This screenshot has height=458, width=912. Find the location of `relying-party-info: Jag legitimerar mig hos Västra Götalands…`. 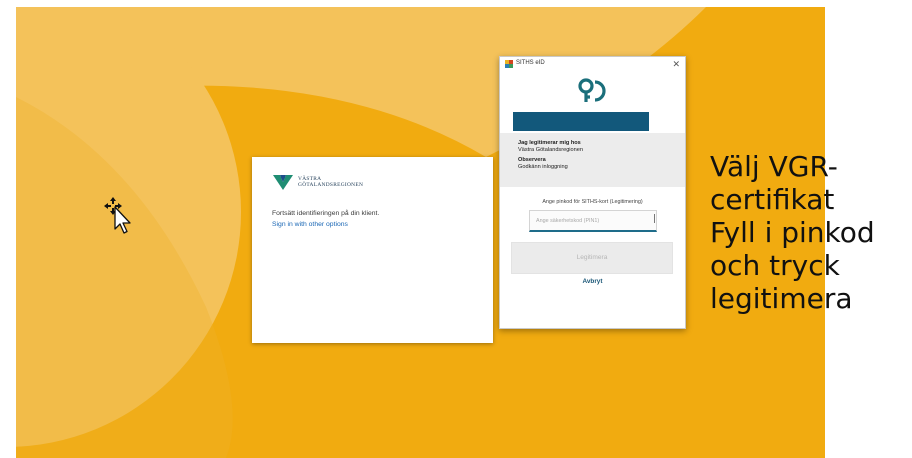

relying-party-info: Jag legitimerar mig hos Västra Götalands… is located at coordinates (592, 160).